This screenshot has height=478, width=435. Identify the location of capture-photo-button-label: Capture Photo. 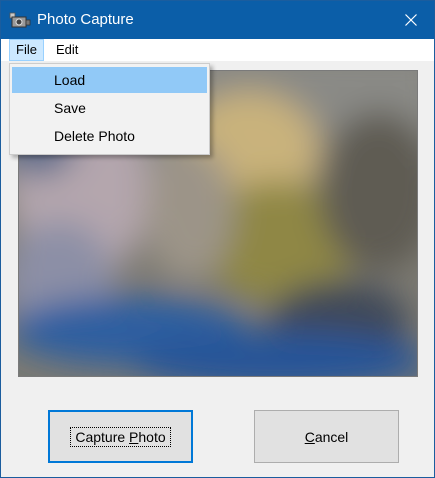
(120, 436).